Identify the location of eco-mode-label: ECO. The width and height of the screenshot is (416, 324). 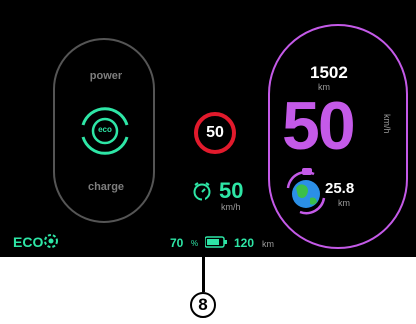
(28, 242).